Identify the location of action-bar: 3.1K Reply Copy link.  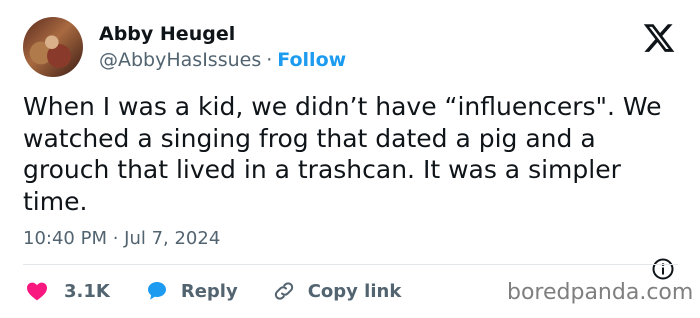
(212, 291).